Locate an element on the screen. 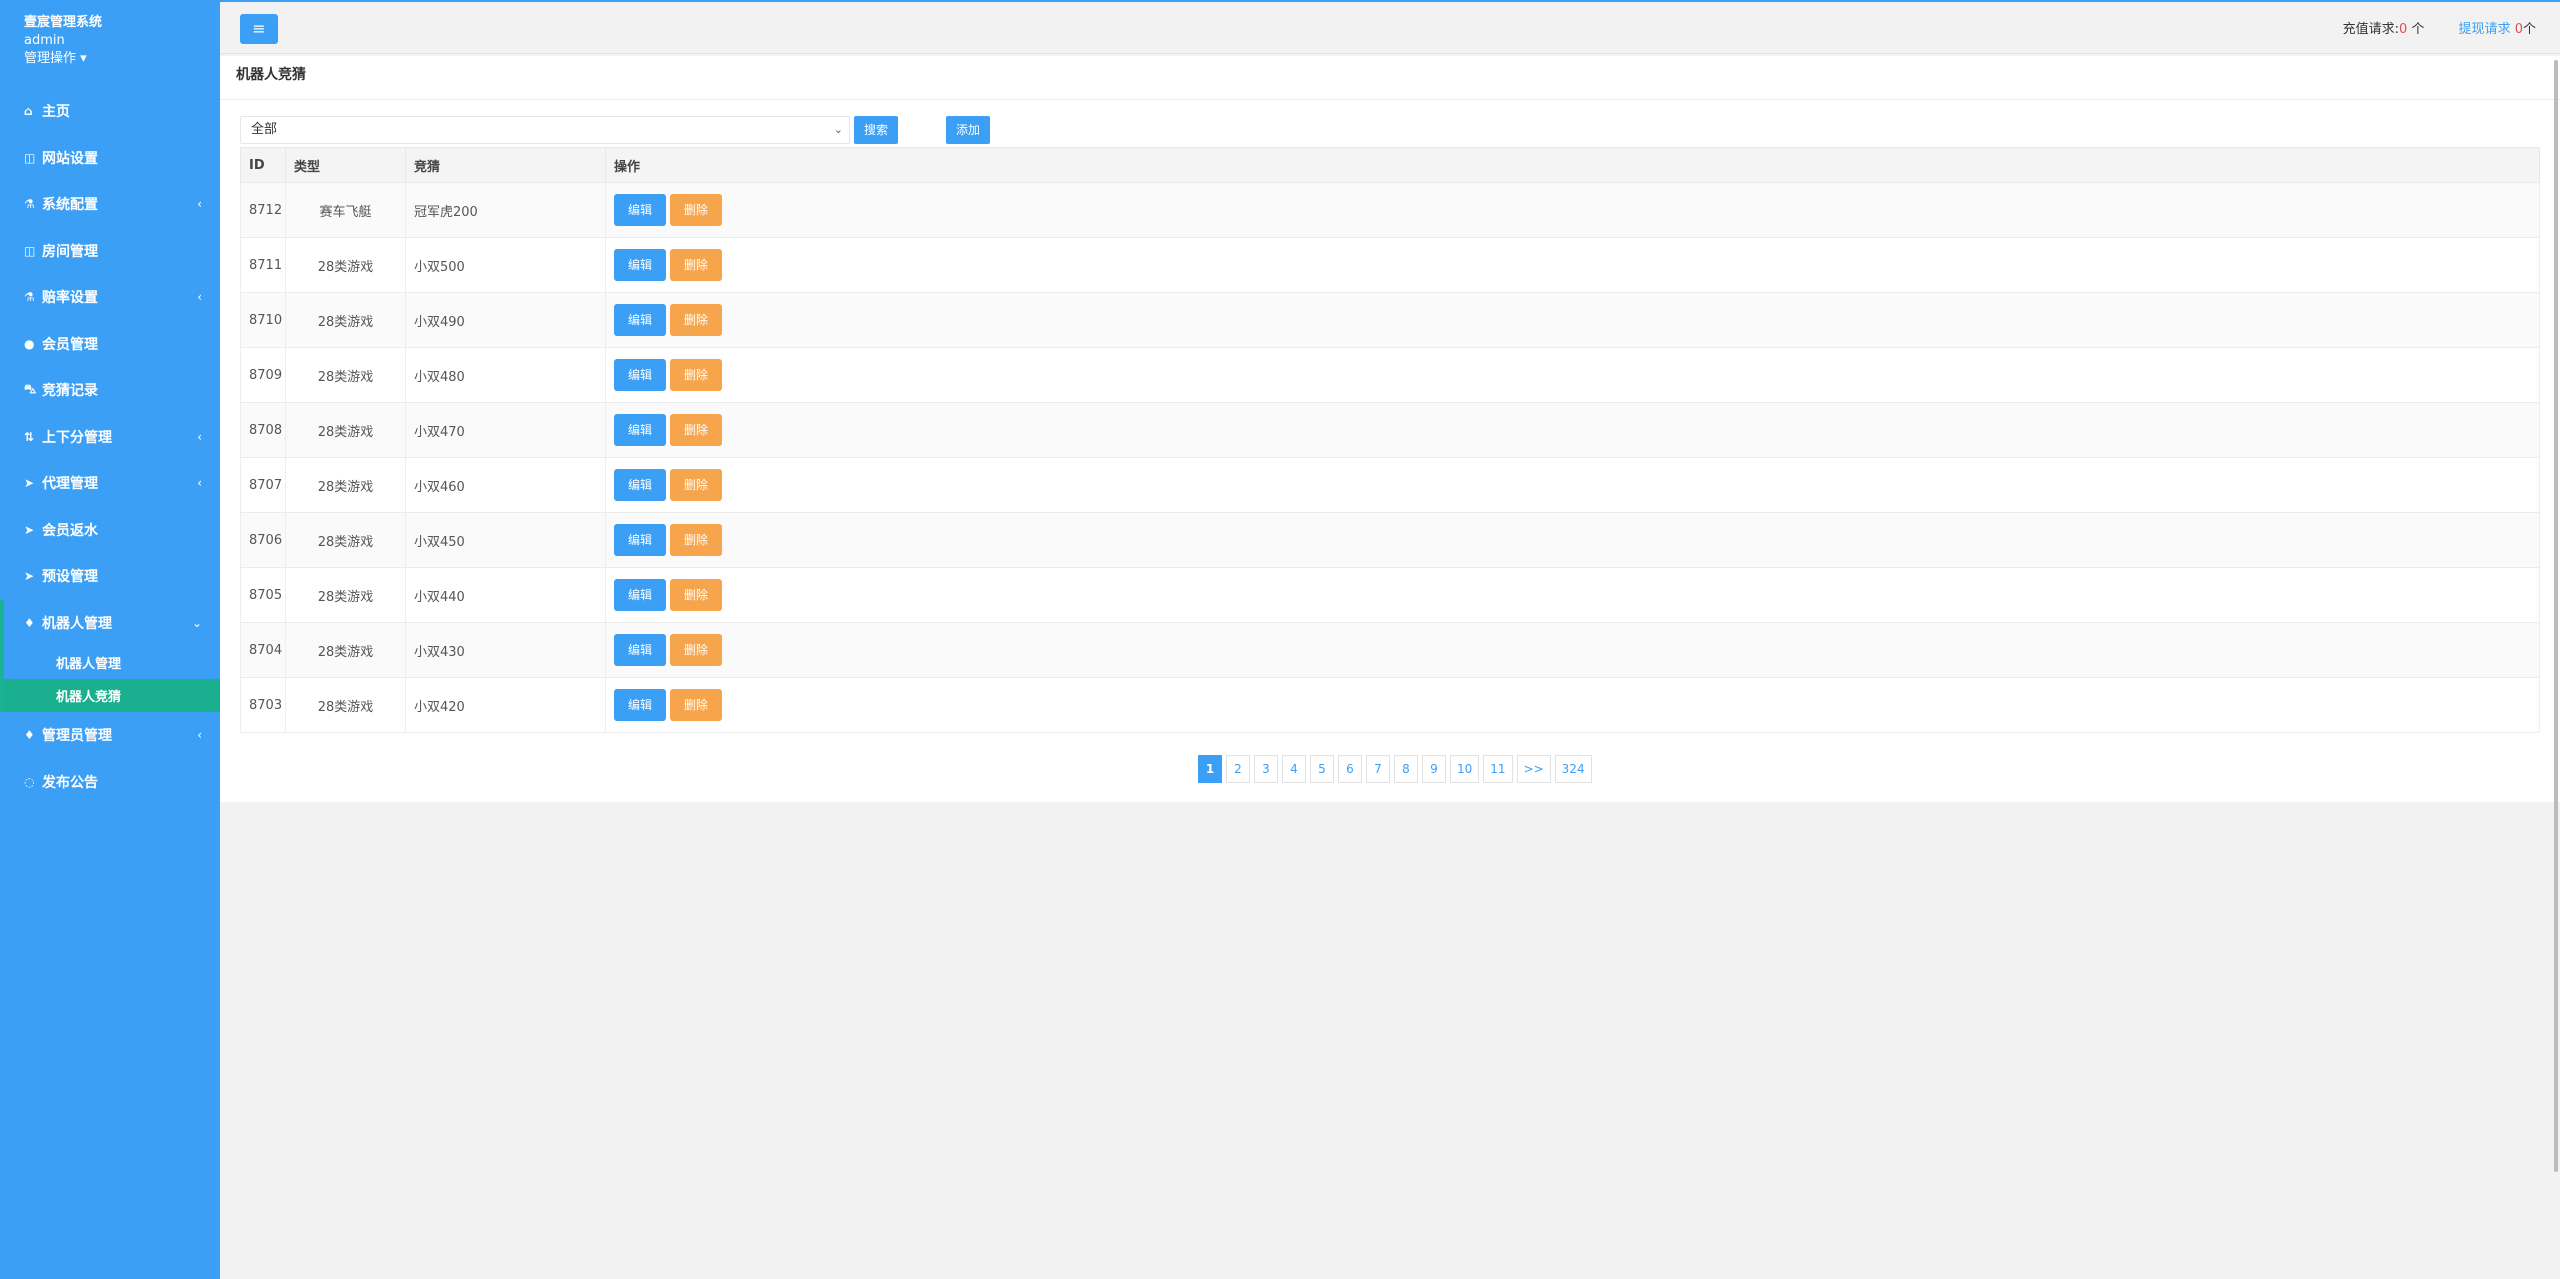 This screenshot has width=2560, height=1279. cell-guess: 小双430 is located at coordinates (505, 650).